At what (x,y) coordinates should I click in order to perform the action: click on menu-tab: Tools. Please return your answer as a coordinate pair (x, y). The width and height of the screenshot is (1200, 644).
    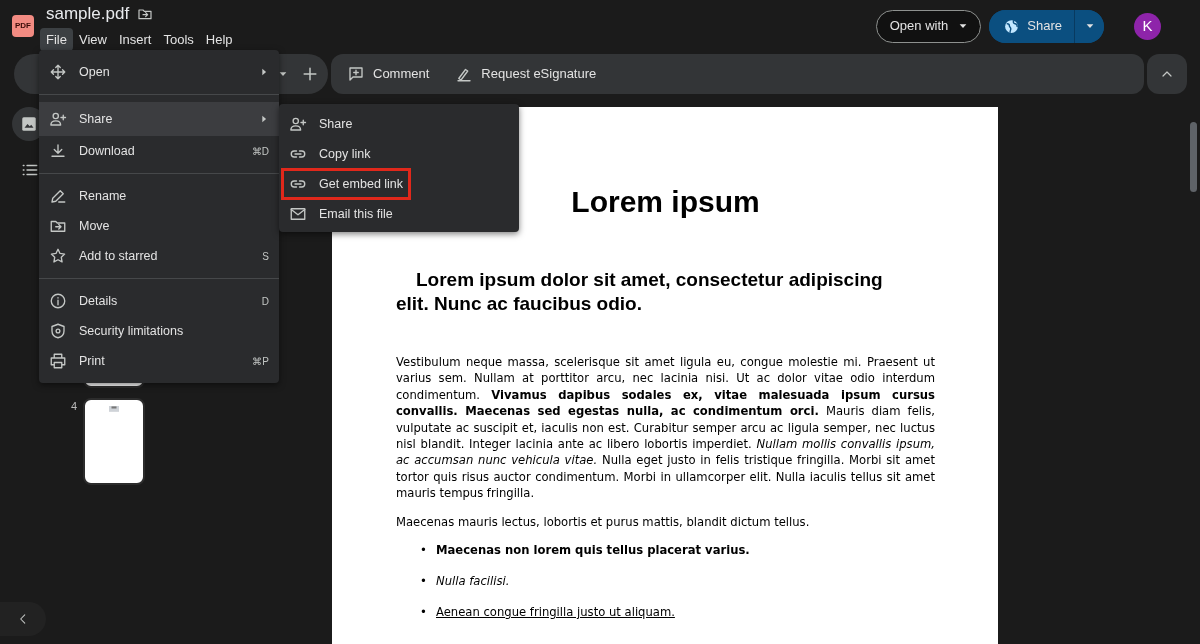
    Looking at the image, I should click on (178, 39).